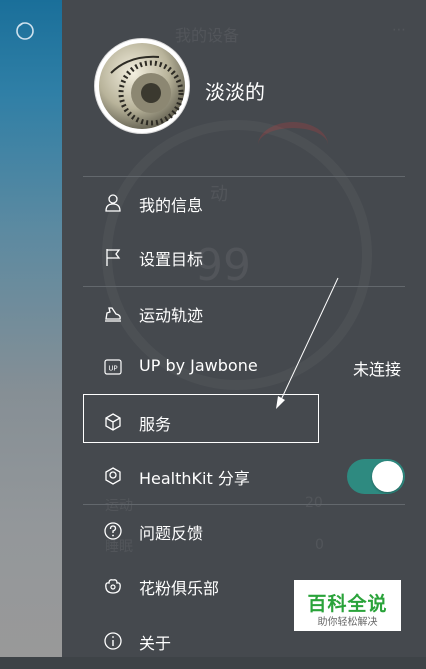  Describe the element at coordinates (293, 145) in the screenshot. I see `background-progress-arc` at that location.